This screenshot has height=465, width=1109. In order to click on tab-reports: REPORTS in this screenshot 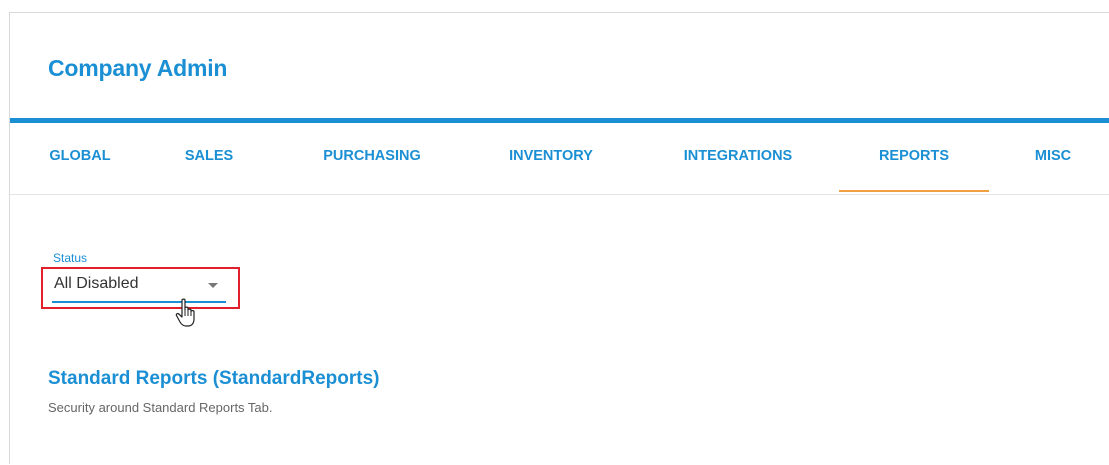, I will do `click(914, 158)`.